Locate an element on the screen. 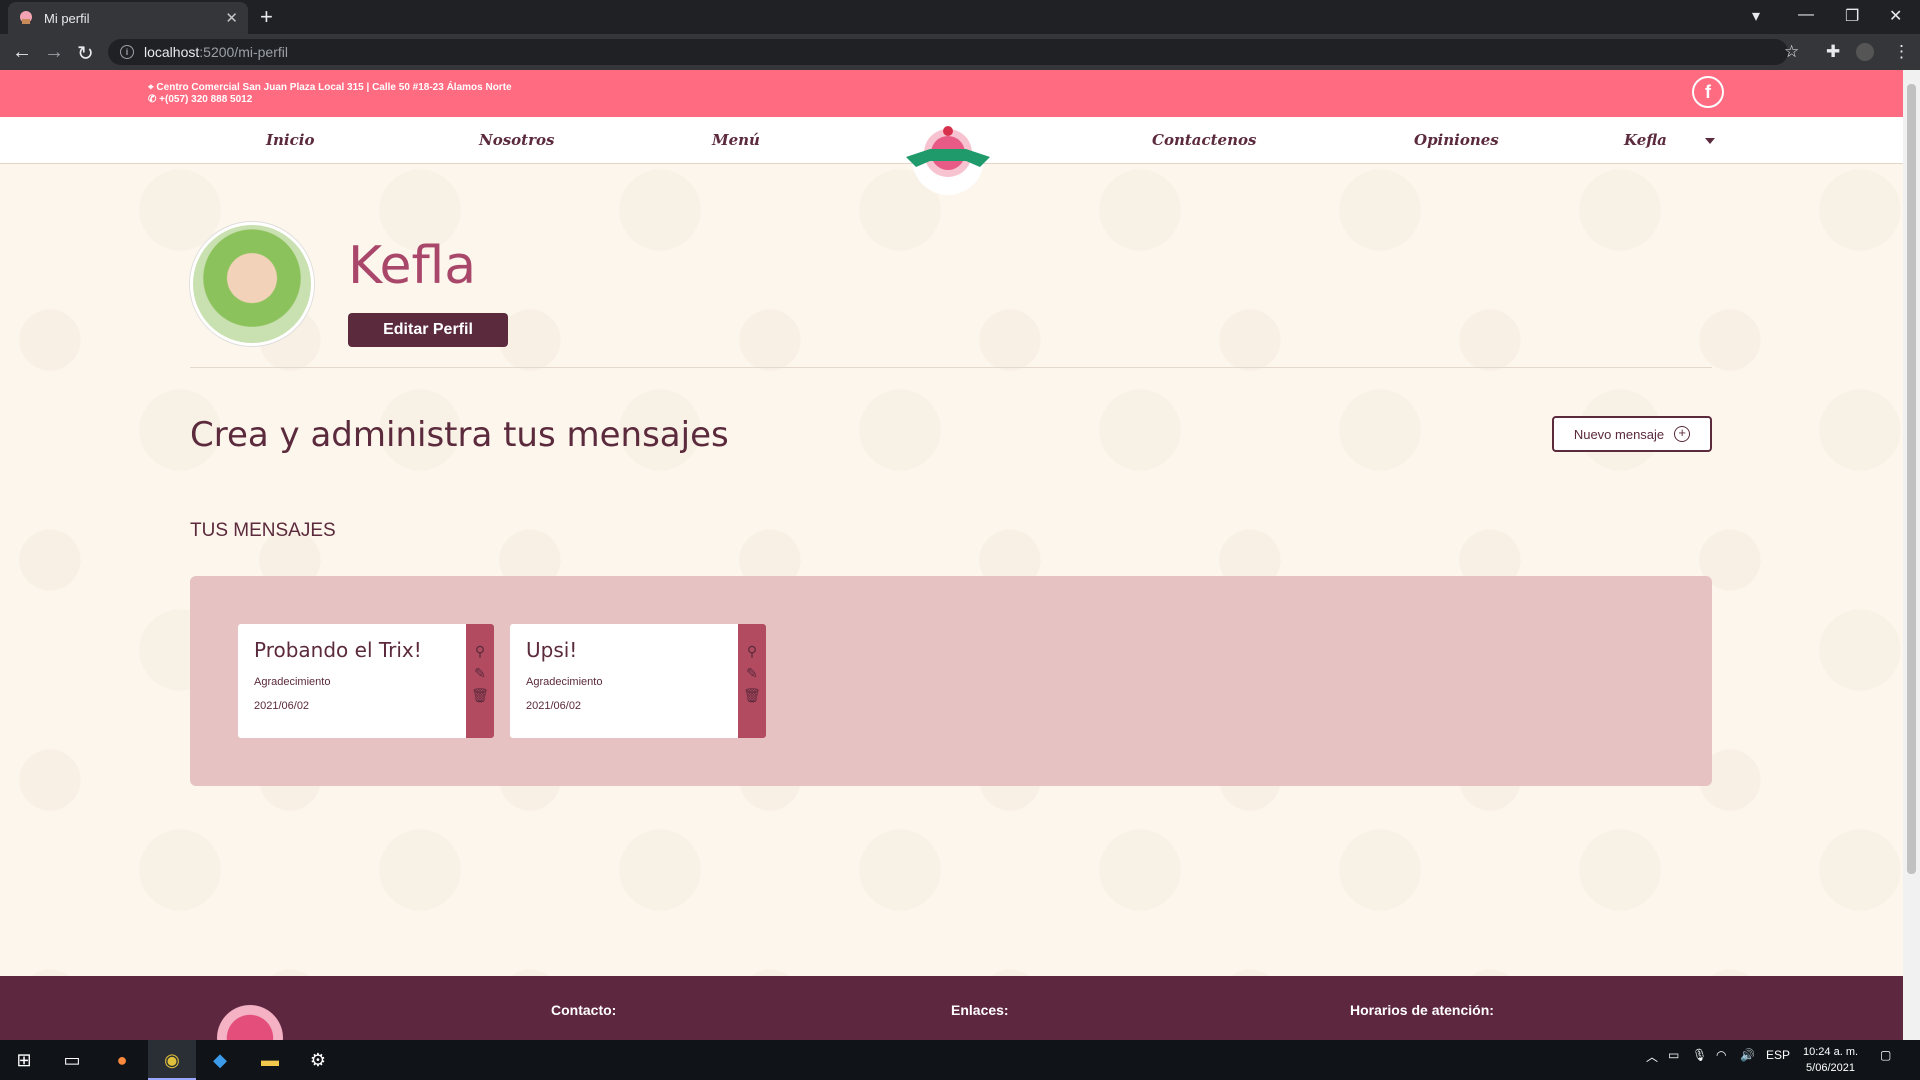 The width and height of the screenshot is (1920, 1080). clock-date: 5/06/2021 is located at coordinates (1830, 1068).